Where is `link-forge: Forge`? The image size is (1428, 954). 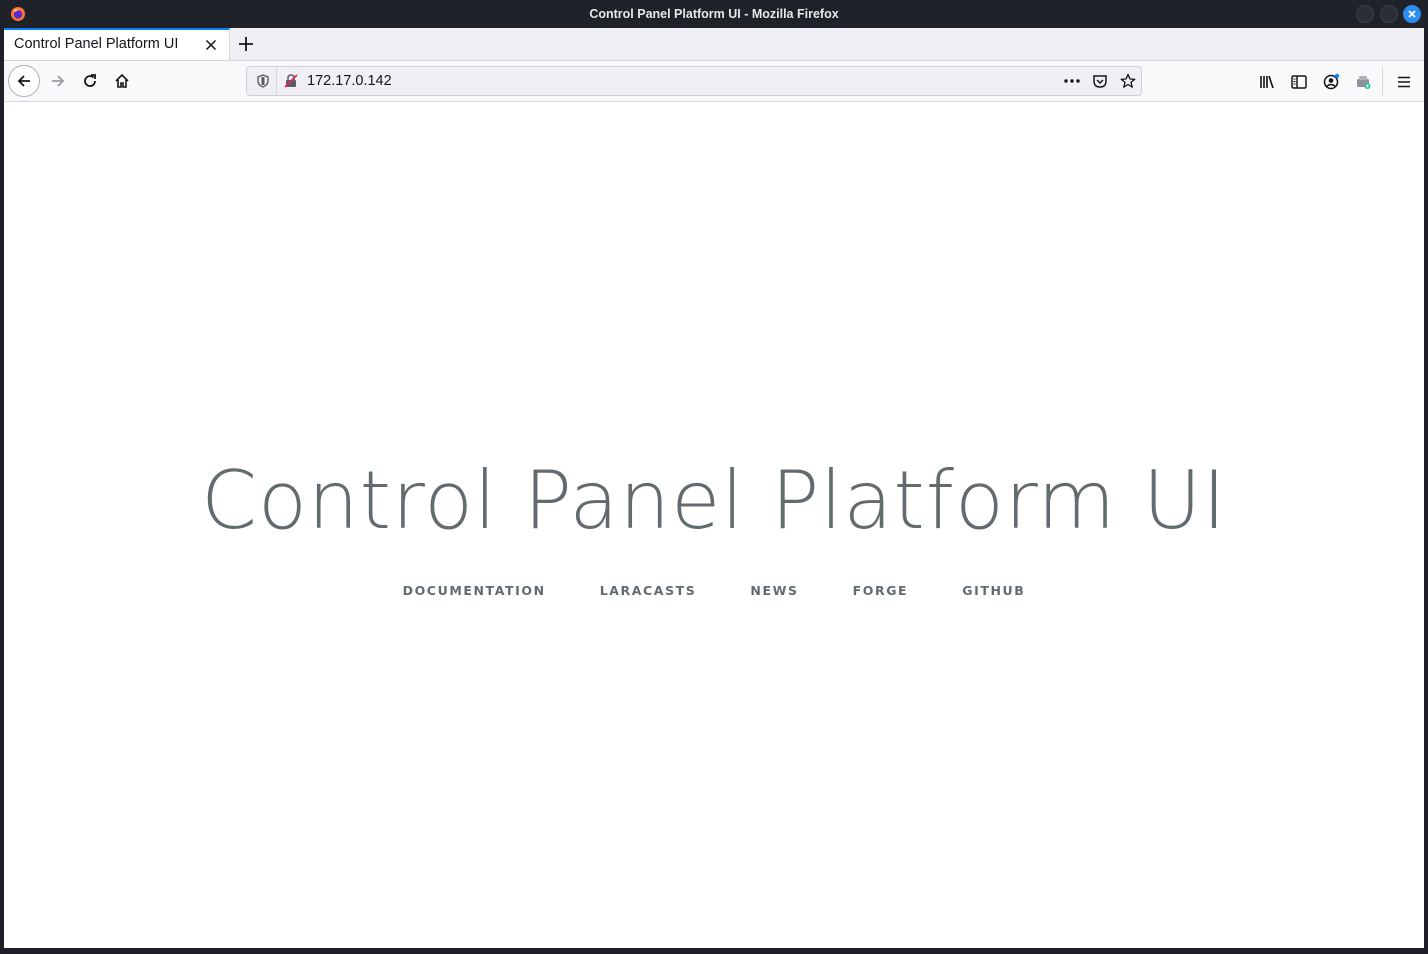 link-forge: Forge is located at coordinates (881, 590).